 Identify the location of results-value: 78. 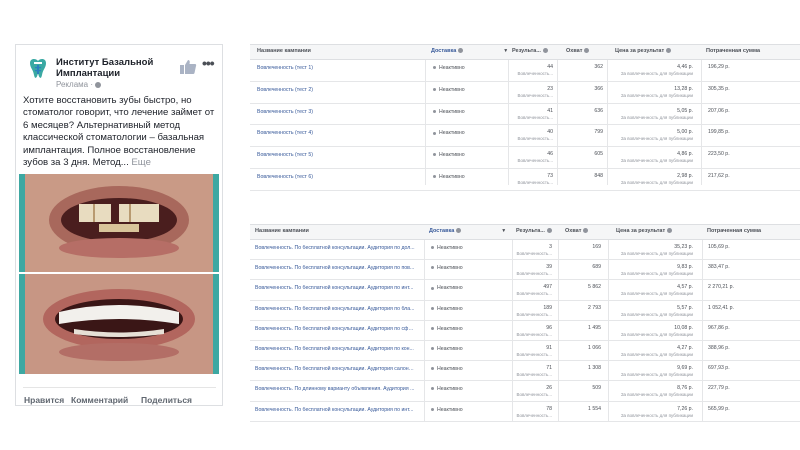
(549, 408).